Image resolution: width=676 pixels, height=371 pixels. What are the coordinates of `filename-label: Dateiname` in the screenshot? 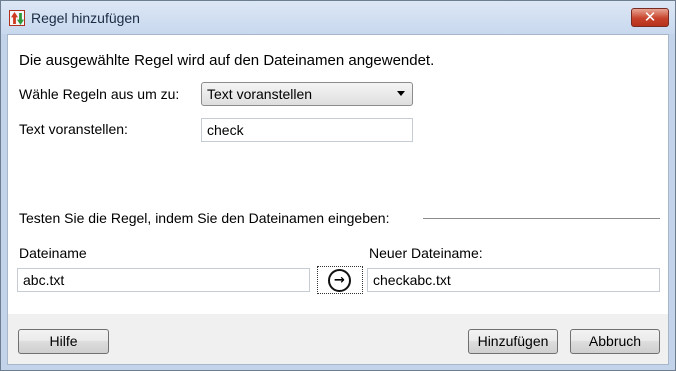 It's located at (53, 253).